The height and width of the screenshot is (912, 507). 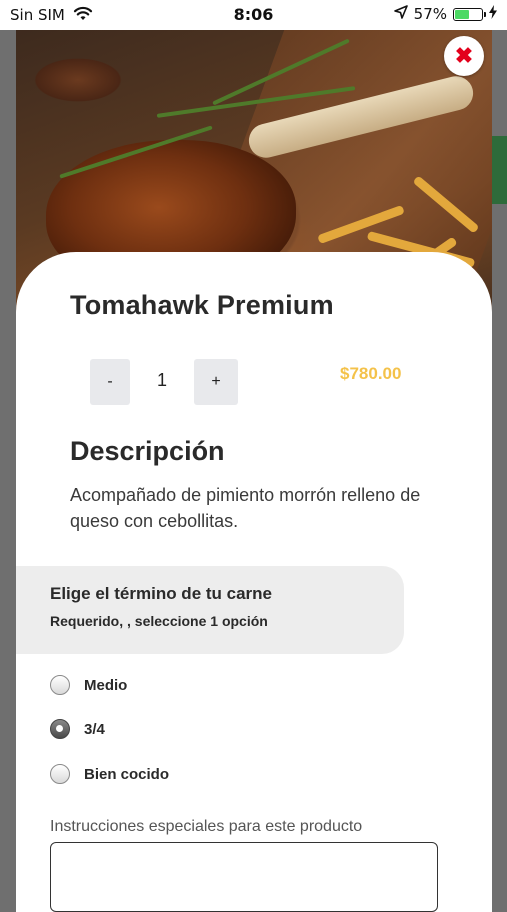 I want to click on close-button: ✖, so click(x=464, y=56).